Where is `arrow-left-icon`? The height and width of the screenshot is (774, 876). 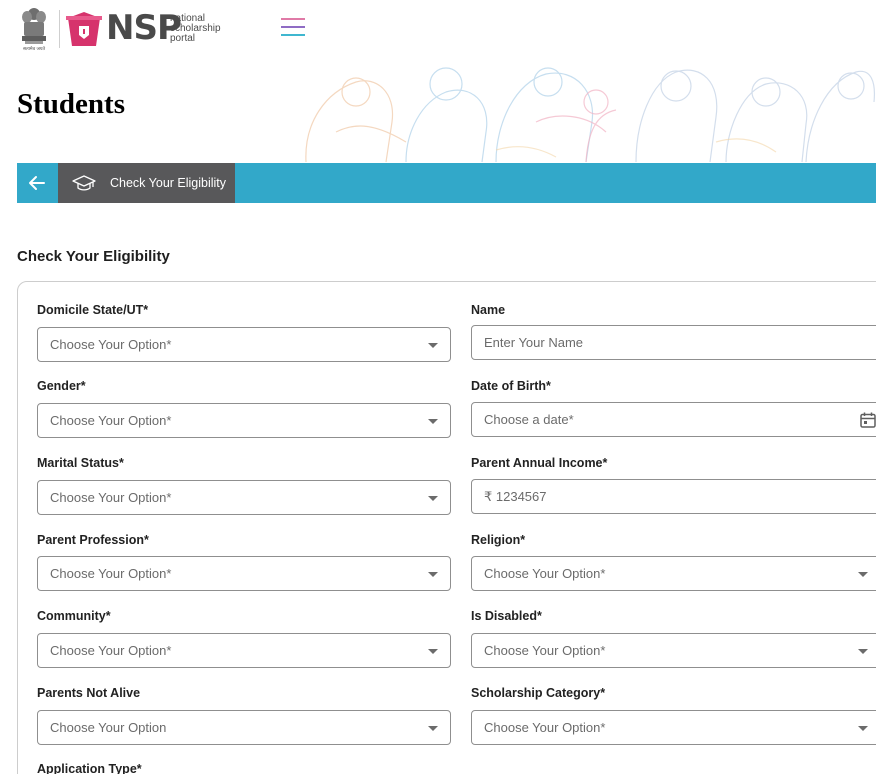
arrow-left-icon is located at coordinates (37, 183).